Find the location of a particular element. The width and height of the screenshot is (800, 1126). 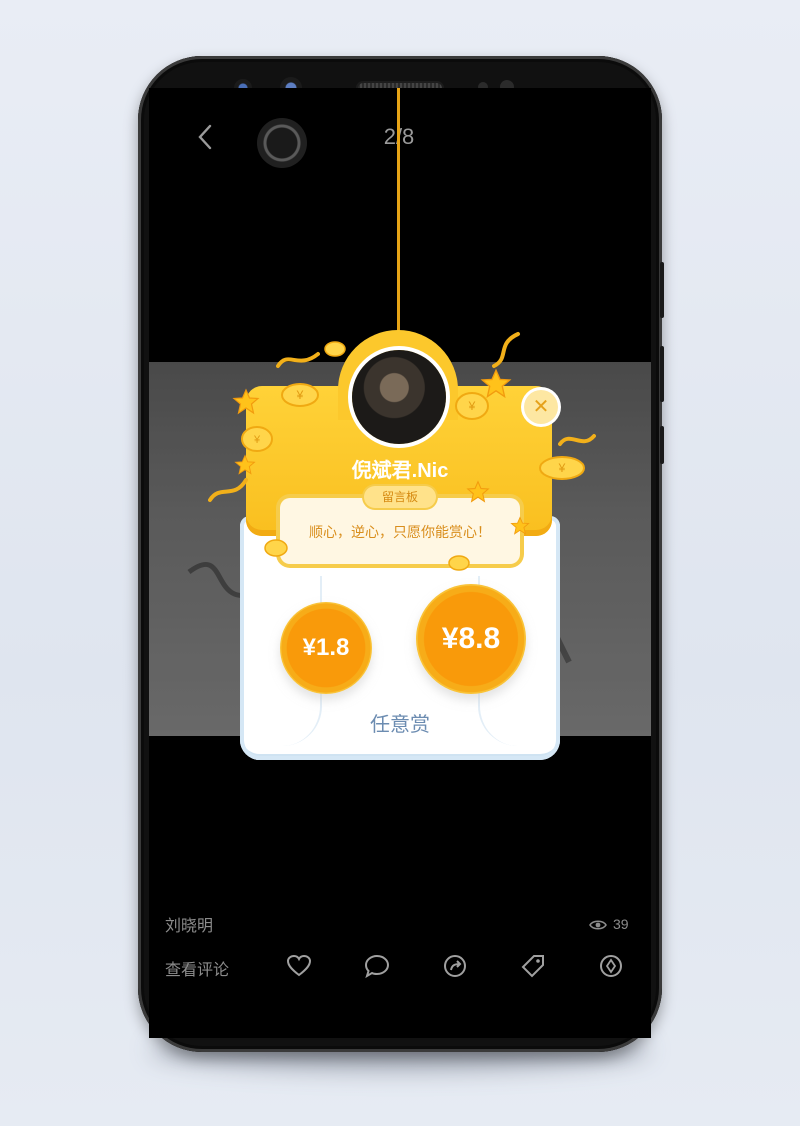

back-arrow-icon is located at coordinates (206, 137).